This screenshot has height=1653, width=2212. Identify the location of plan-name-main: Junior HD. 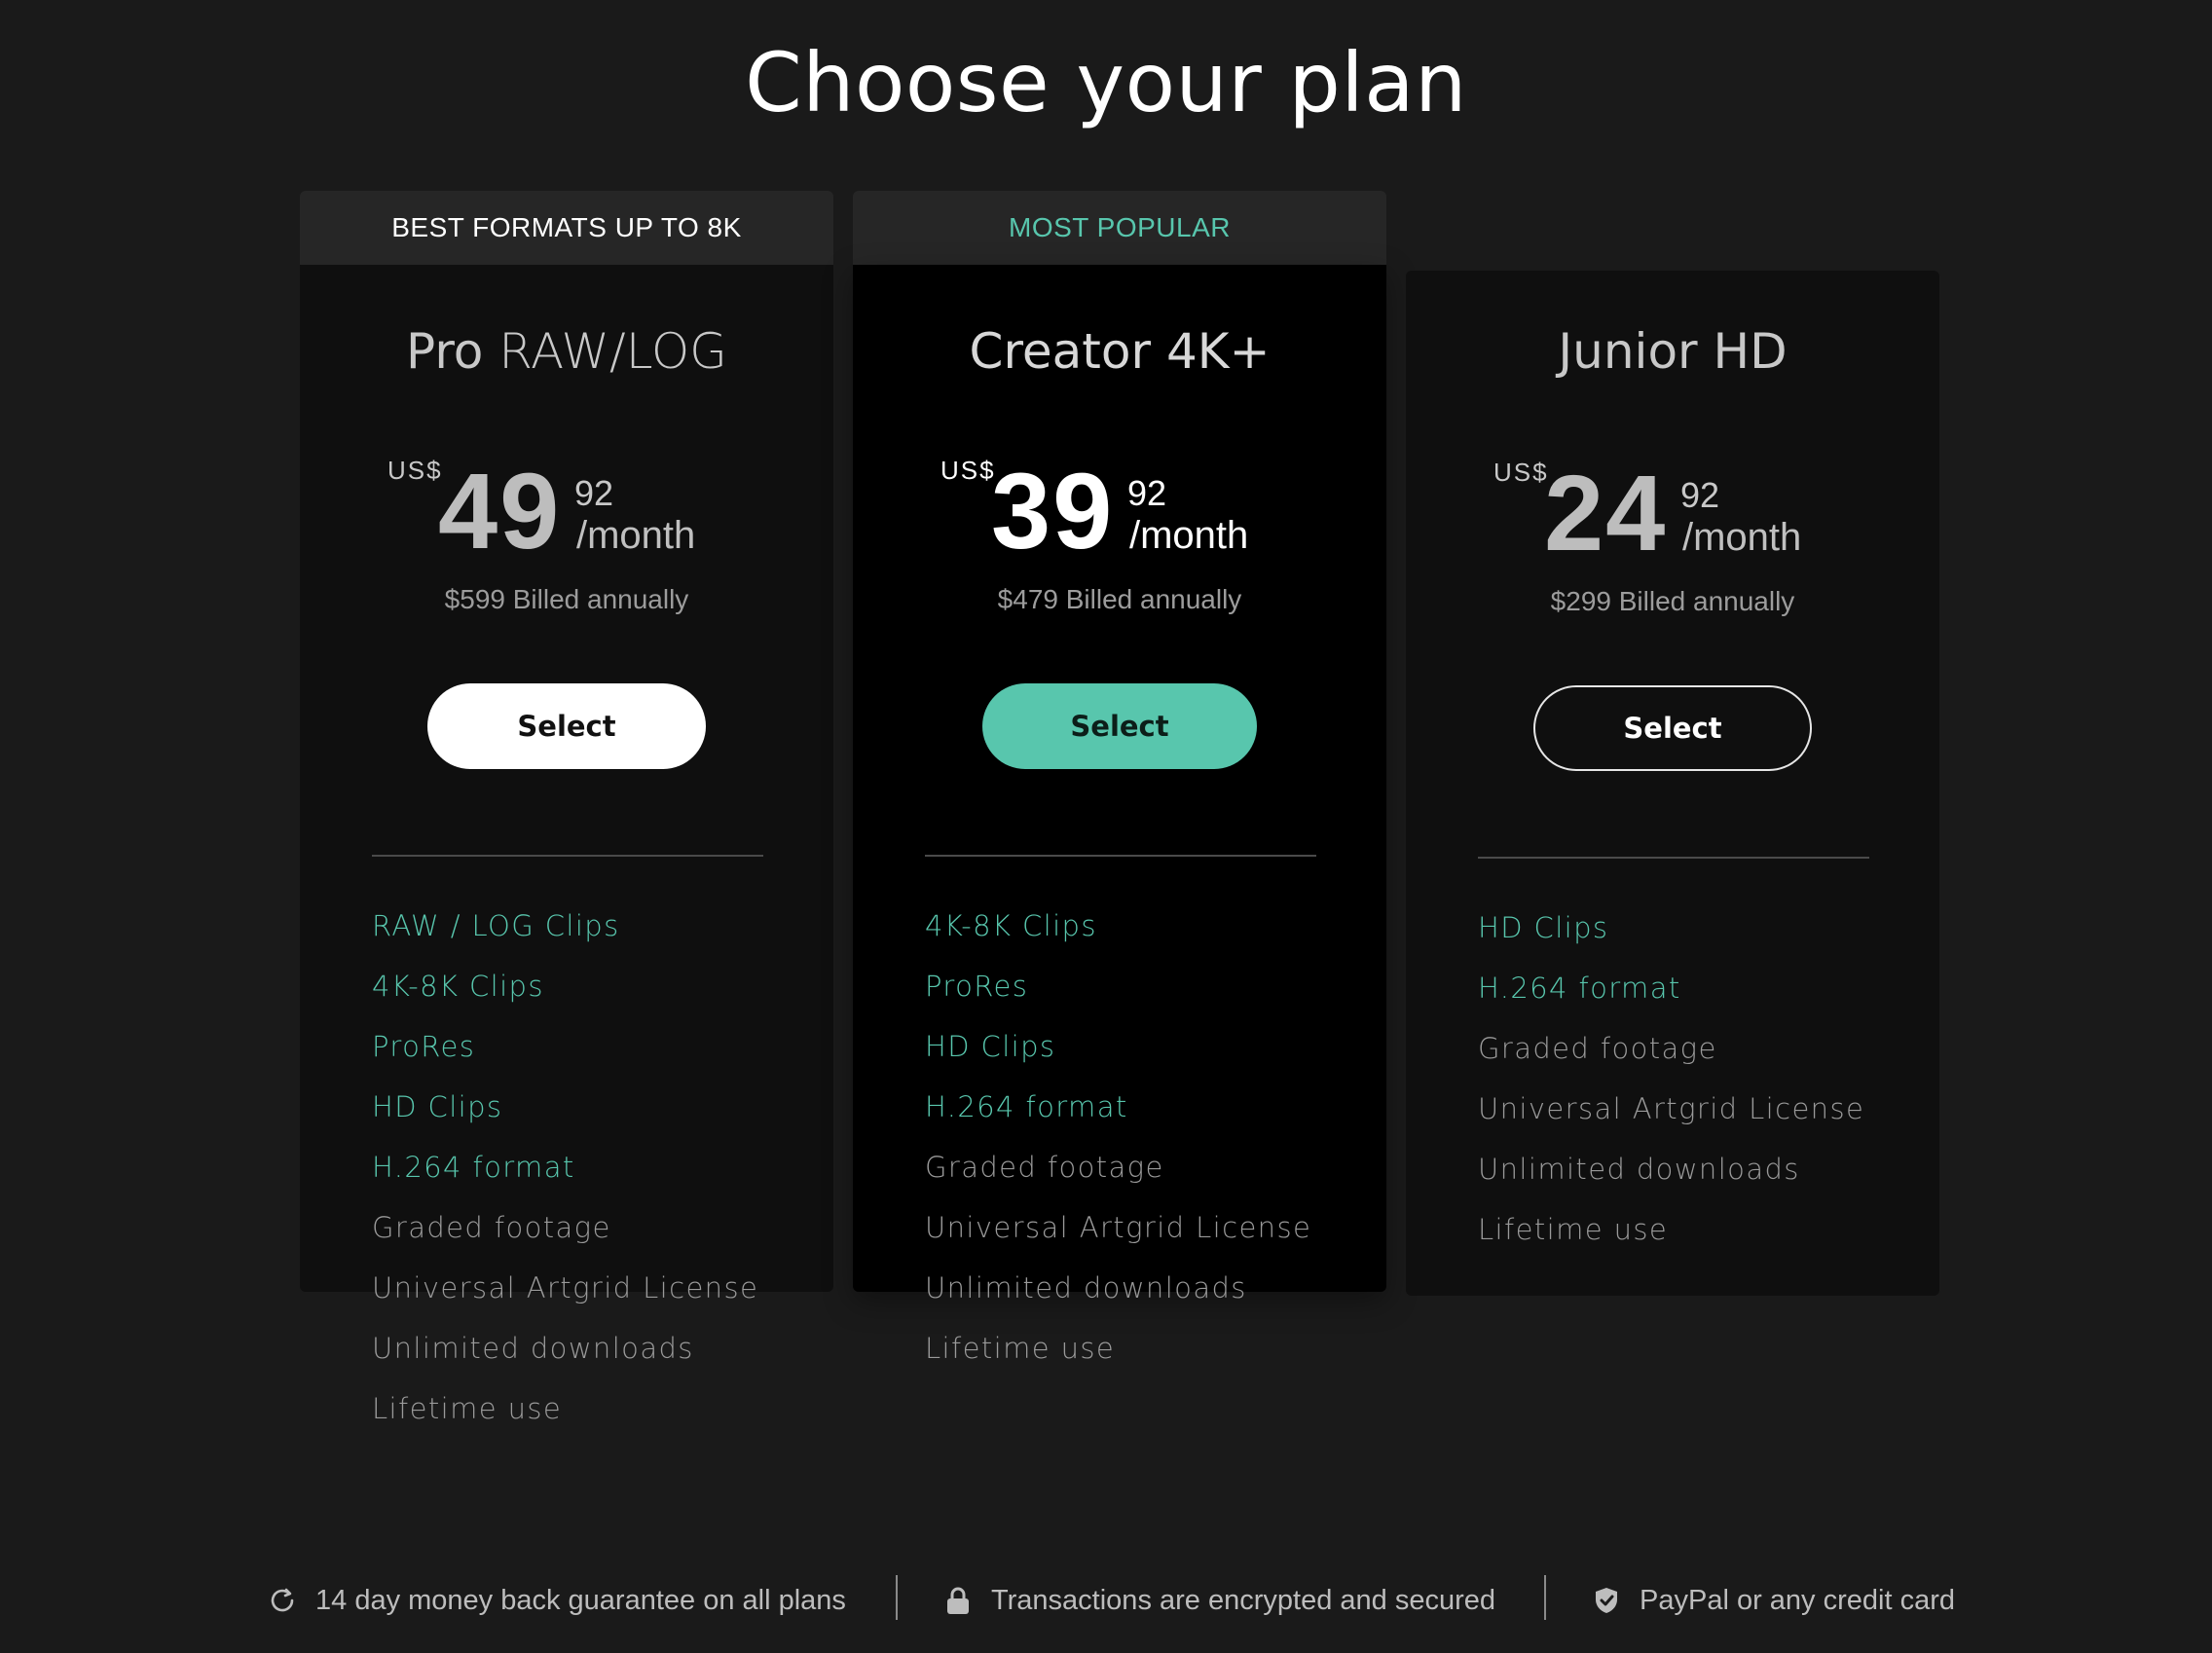
(1673, 351).